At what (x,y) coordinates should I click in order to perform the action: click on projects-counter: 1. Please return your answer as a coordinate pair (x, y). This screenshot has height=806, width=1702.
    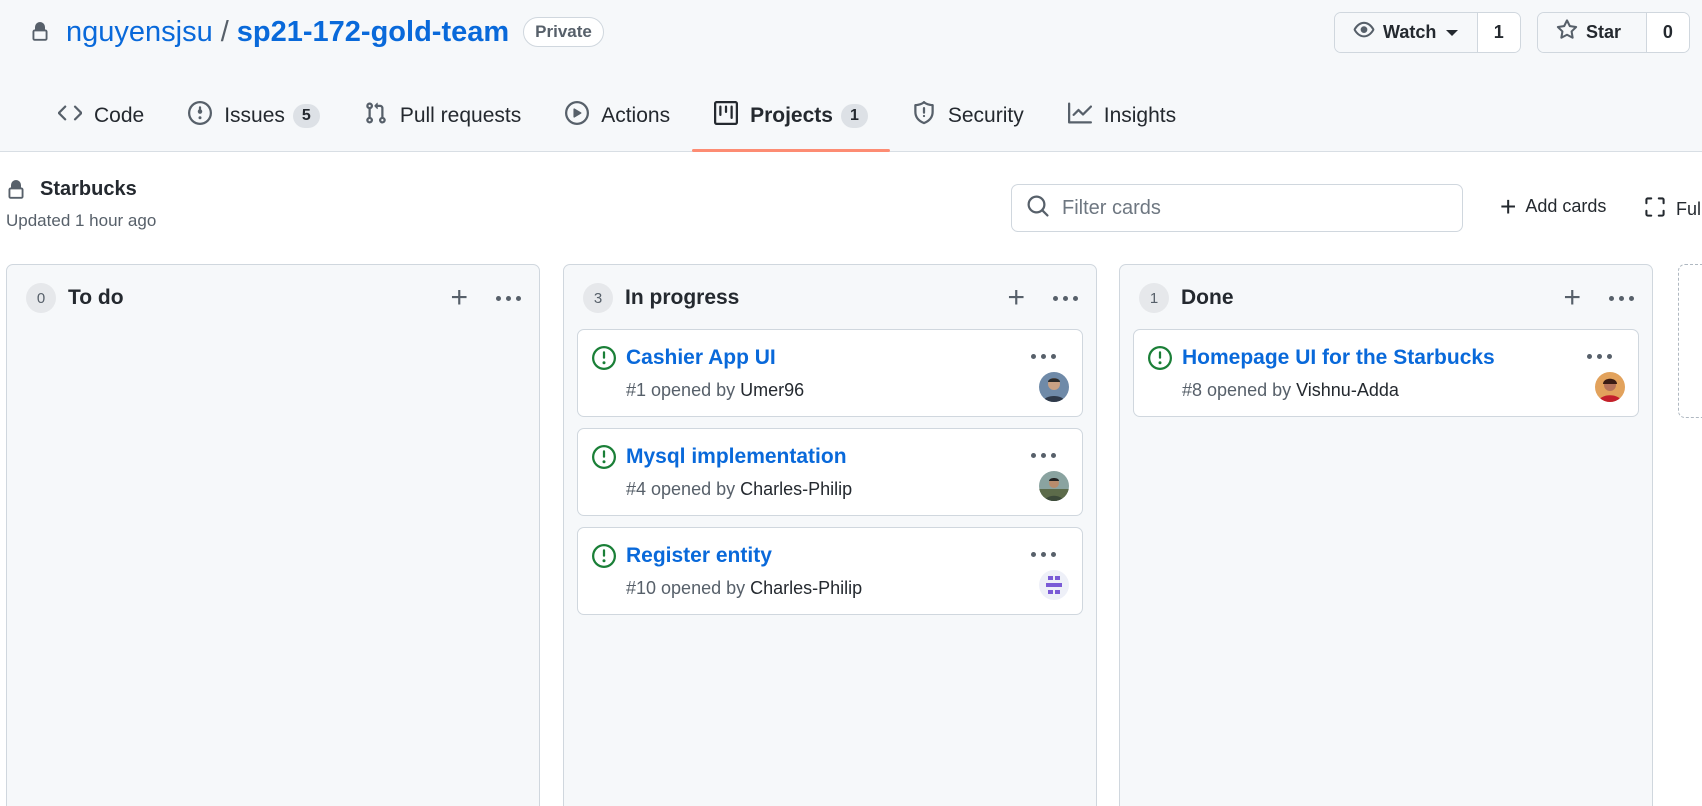
    Looking at the image, I should click on (854, 116).